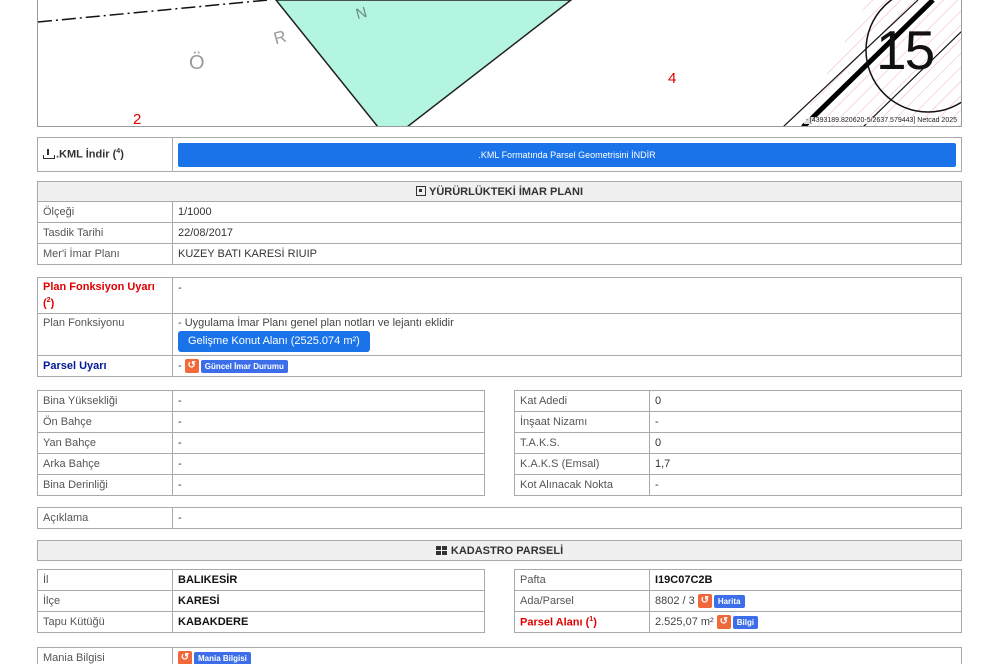  Describe the element at coordinates (905, 50) in the screenshot. I see `sheet-number: 15` at that location.